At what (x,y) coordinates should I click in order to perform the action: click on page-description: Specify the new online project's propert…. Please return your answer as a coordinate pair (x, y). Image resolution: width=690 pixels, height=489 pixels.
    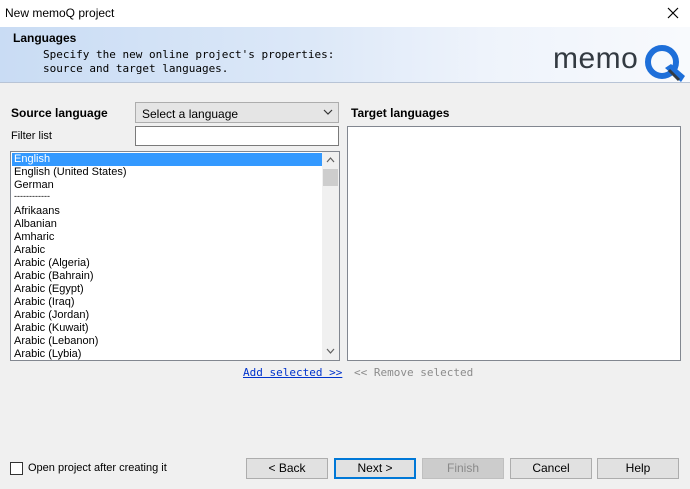
    Looking at the image, I should click on (189, 61).